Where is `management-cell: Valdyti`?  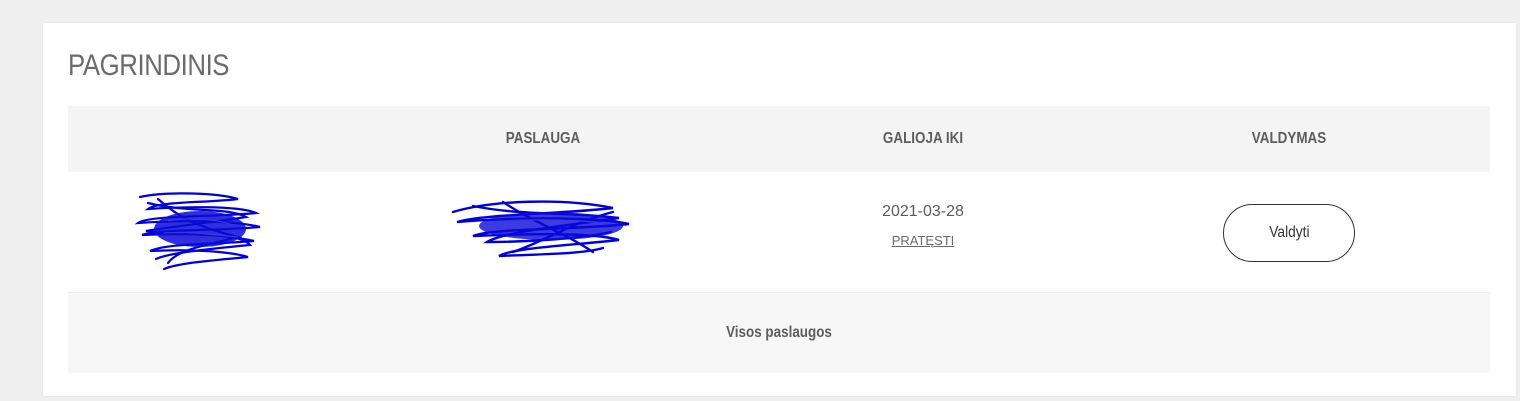
management-cell: Valdyti is located at coordinates (1289, 232).